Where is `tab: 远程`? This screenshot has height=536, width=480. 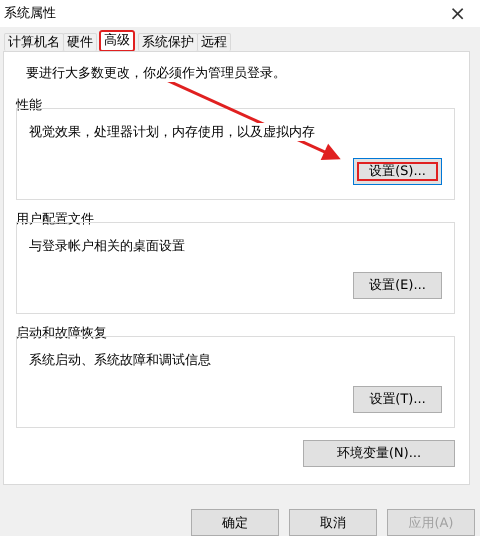 tab: 远程 is located at coordinates (214, 41).